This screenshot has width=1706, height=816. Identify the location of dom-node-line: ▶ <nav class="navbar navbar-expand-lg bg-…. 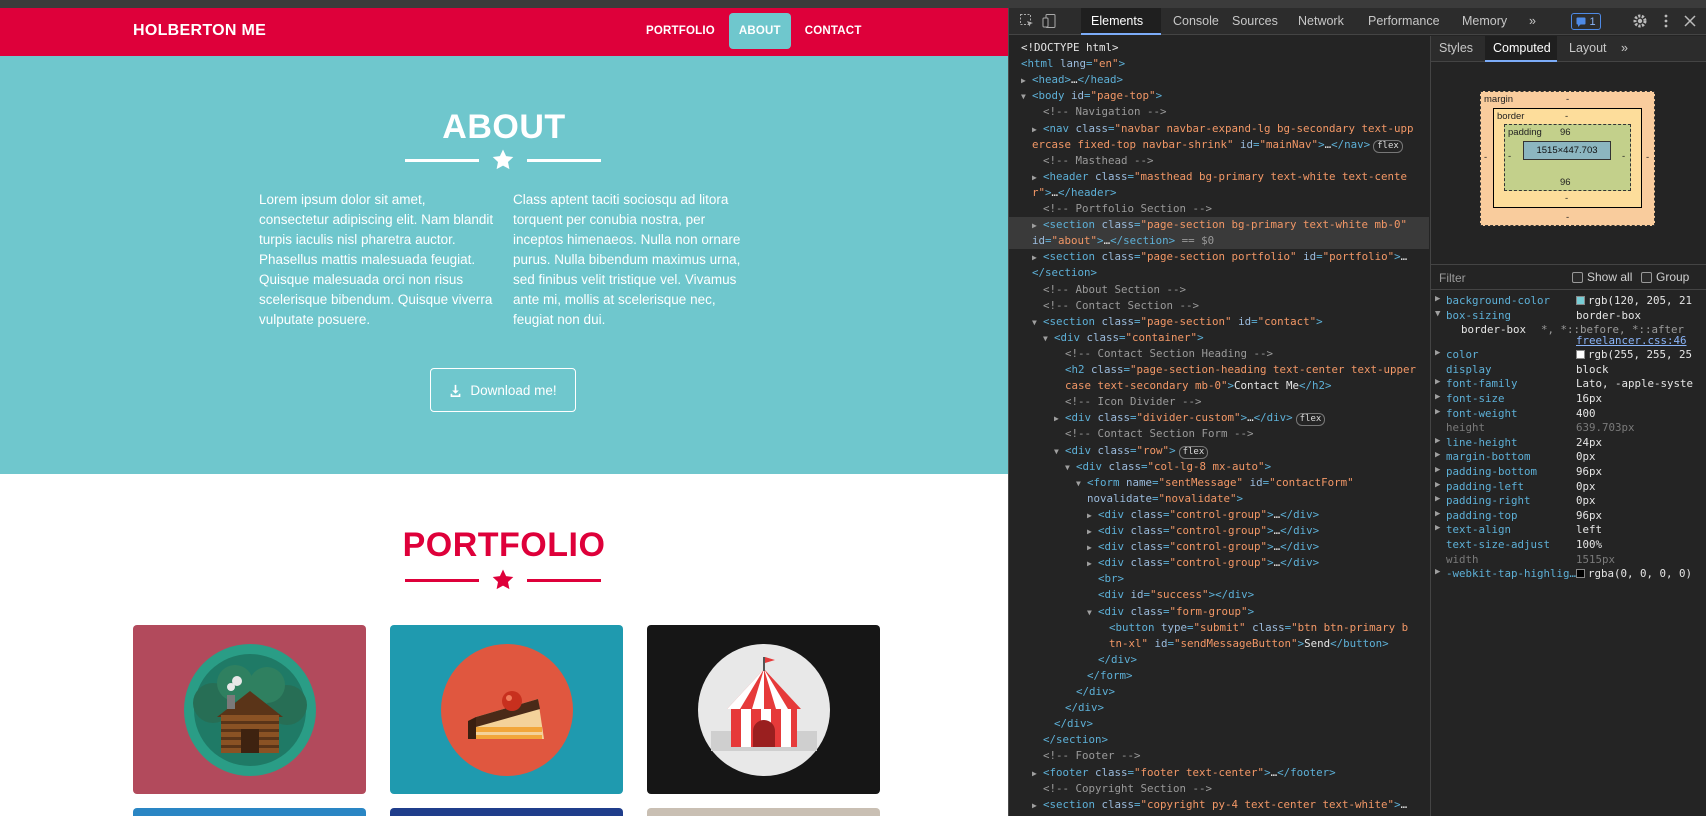
(1211, 129).